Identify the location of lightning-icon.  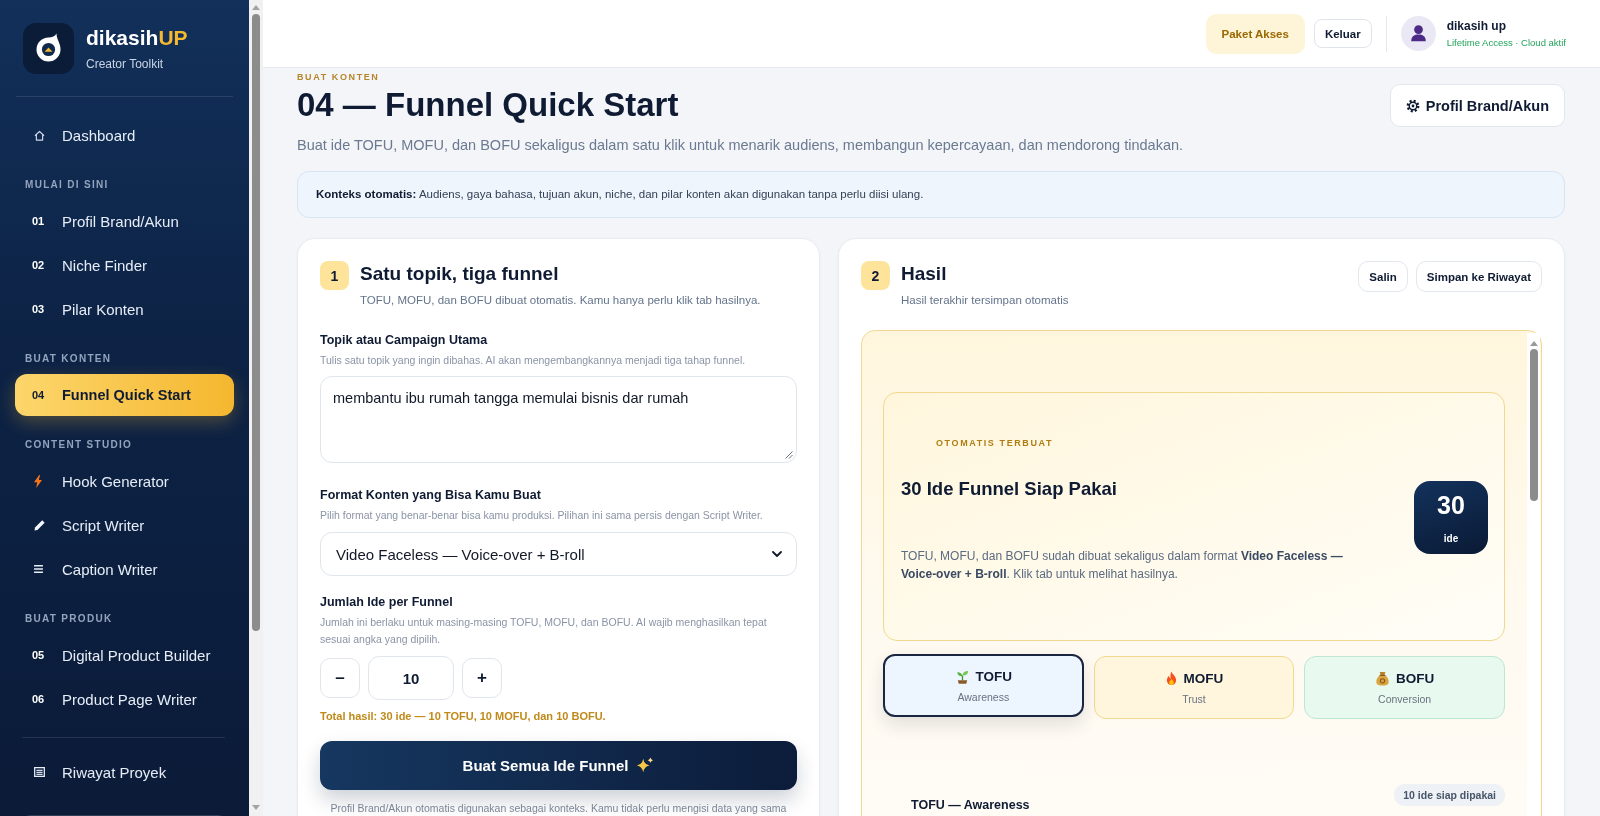
(38, 481).